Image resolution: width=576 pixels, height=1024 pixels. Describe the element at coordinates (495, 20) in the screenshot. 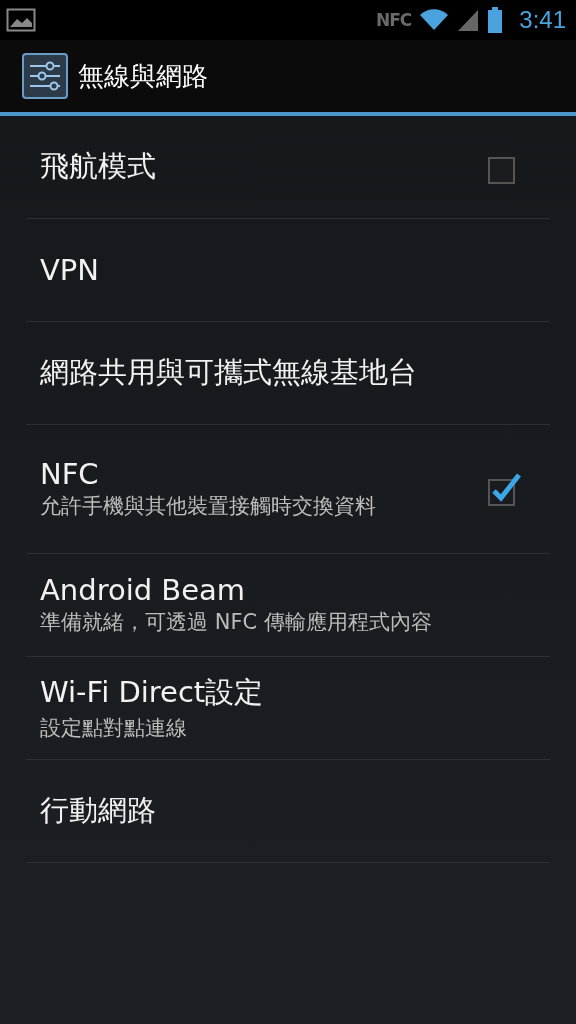

I see `battery-icon` at that location.